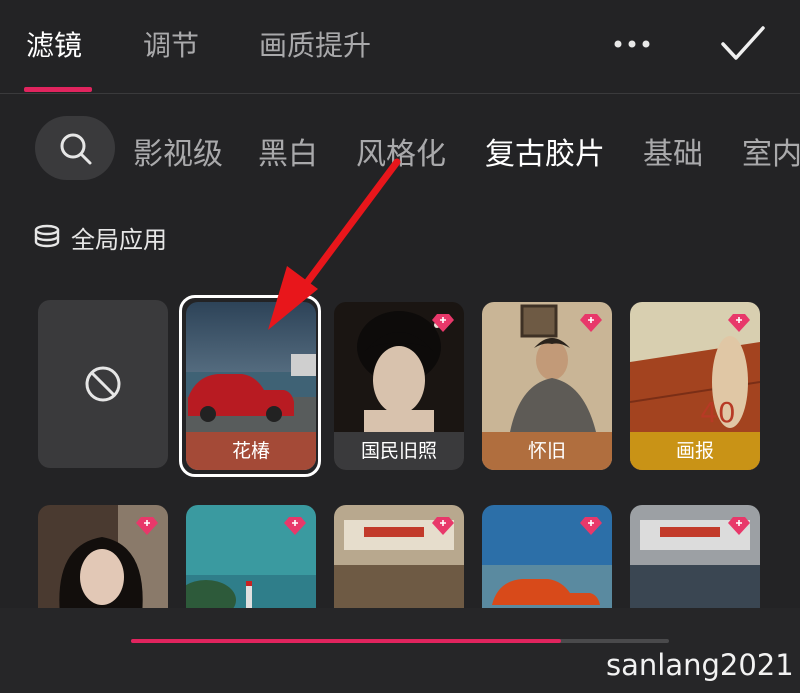 The width and height of the screenshot is (800, 693). Describe the element at coordinates (545, 151) in the screenshot. I see `category-retro-film: 复古胶片` at that location.